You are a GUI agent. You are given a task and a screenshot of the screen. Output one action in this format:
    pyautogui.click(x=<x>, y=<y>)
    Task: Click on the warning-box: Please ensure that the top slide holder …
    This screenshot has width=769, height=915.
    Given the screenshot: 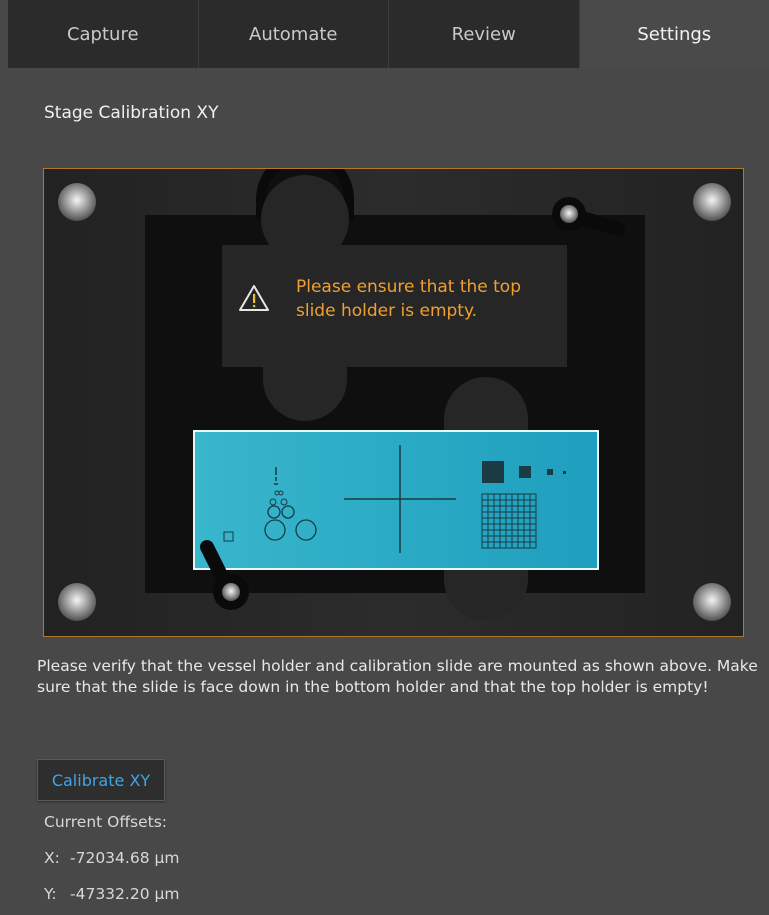 What is the action you would take?
    pyautogui.click(x=394, y=306)
    